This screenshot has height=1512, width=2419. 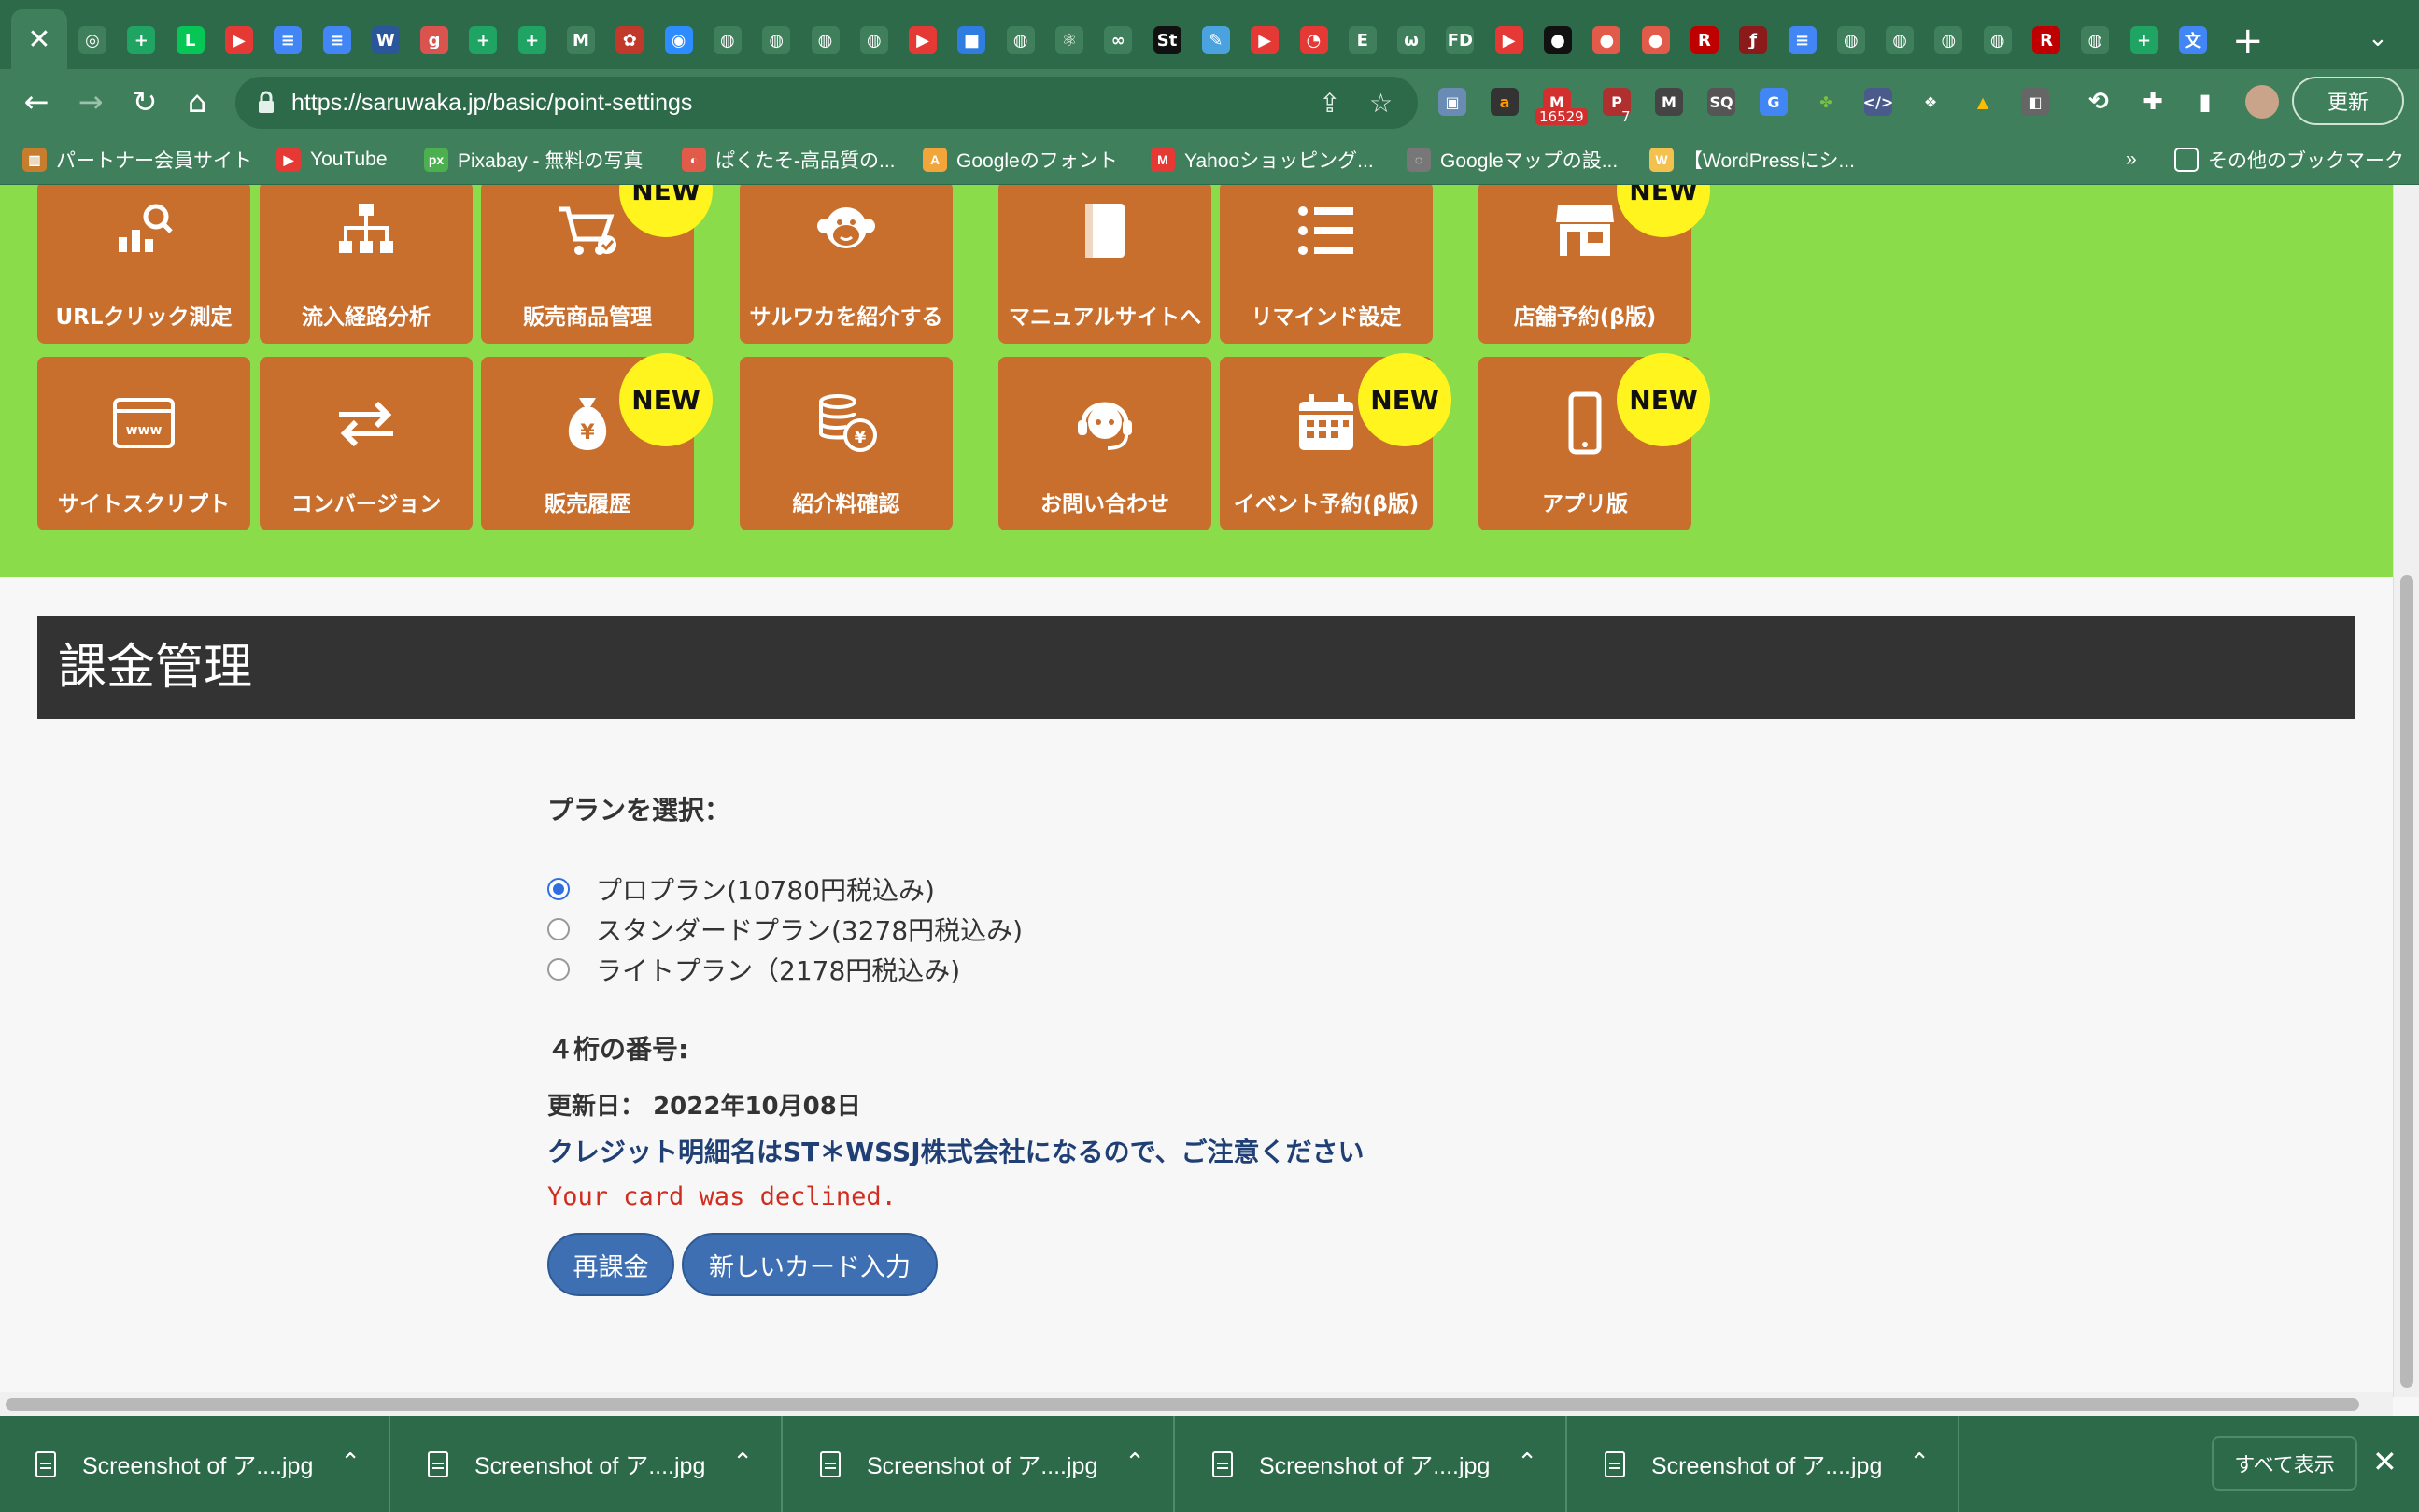 What do you see at coordinates (558, 929) in the screenshot?
I see `radio-standard` at bounding box center [558, 929].